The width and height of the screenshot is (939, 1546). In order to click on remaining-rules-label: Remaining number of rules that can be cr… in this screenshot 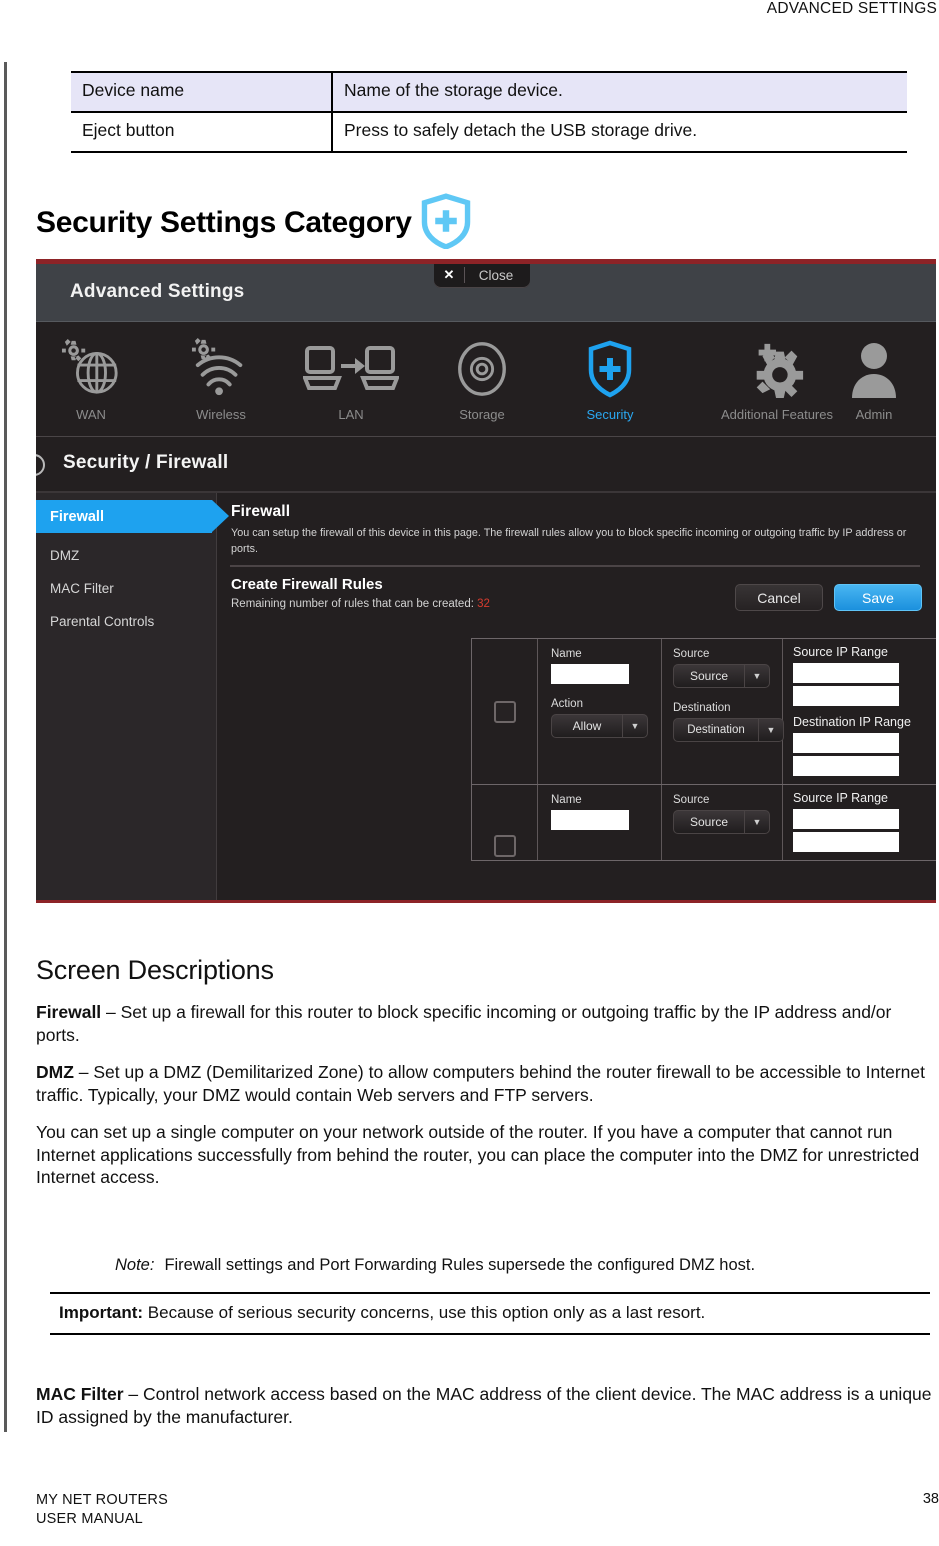, I will do `click(352, 604)`.